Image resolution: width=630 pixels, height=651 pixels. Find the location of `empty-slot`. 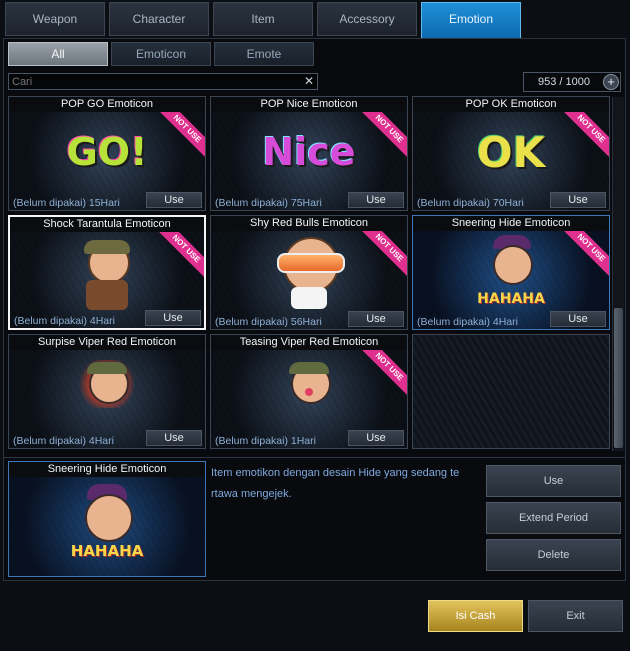

empty-slot is located at coordinates (511, 391).